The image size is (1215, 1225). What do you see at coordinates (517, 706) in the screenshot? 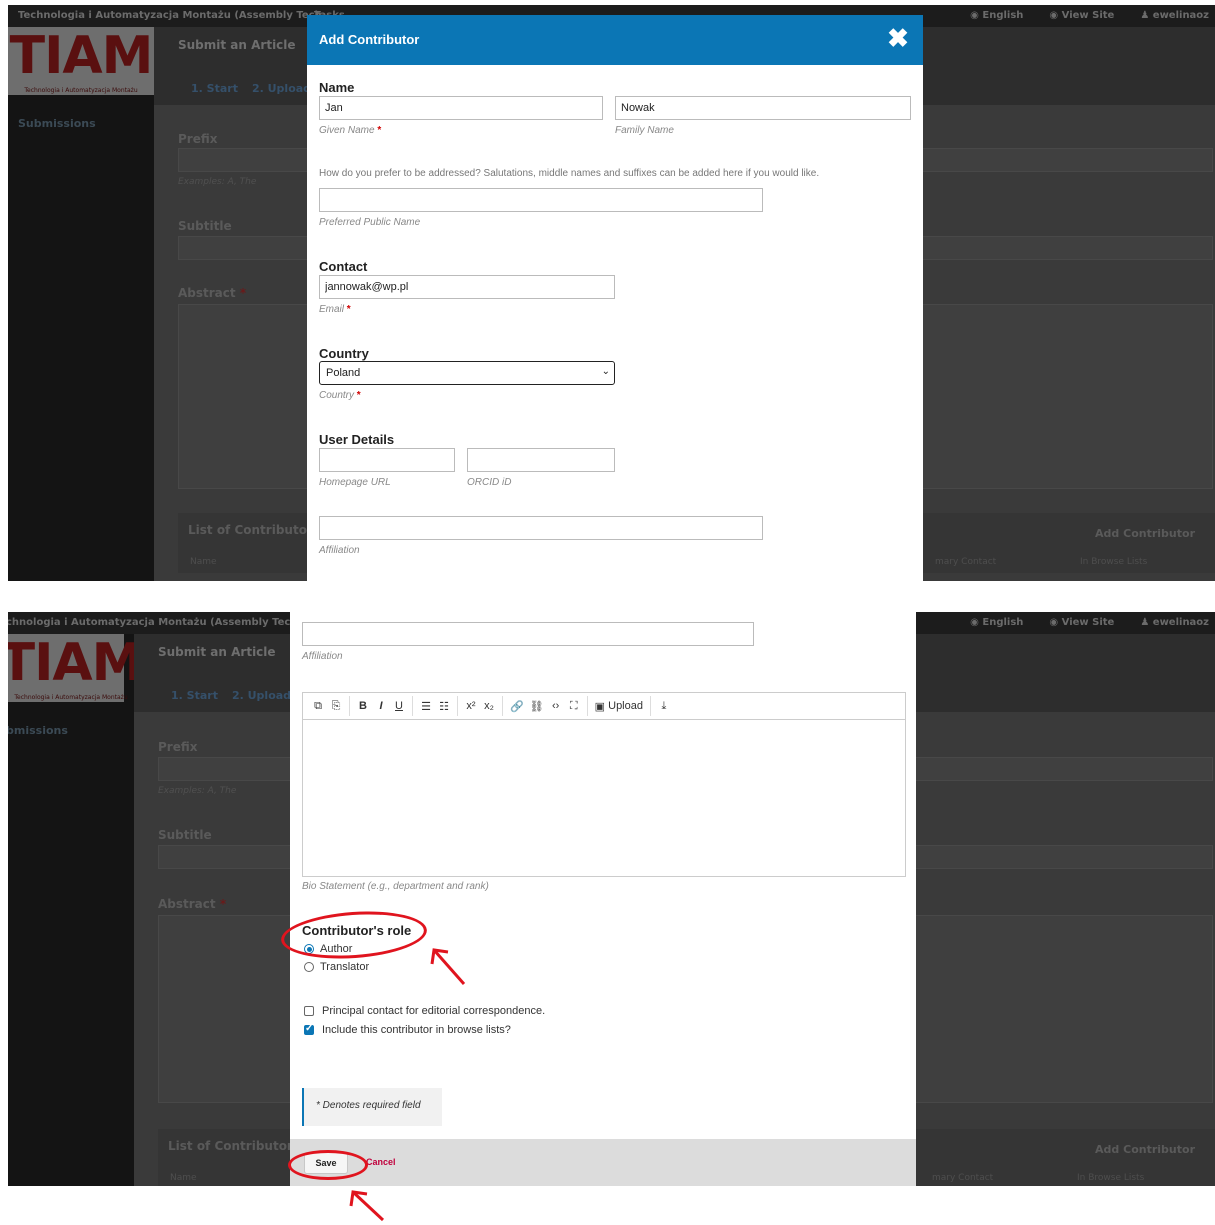
I see `link-icon: 🔗` at bounding box center [517, 706].